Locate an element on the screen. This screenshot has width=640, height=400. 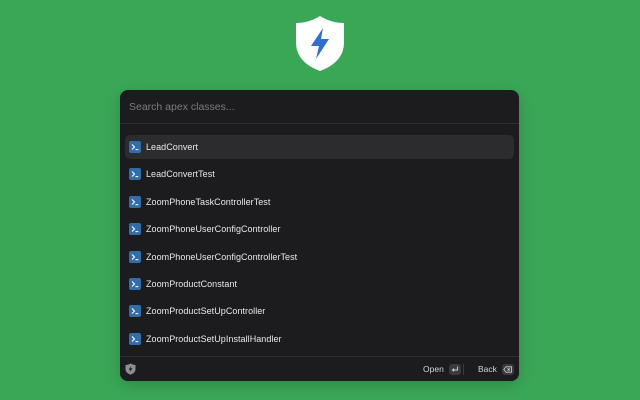
list-item: ZoomProductSetUpController is located at coordinates (319, 311).